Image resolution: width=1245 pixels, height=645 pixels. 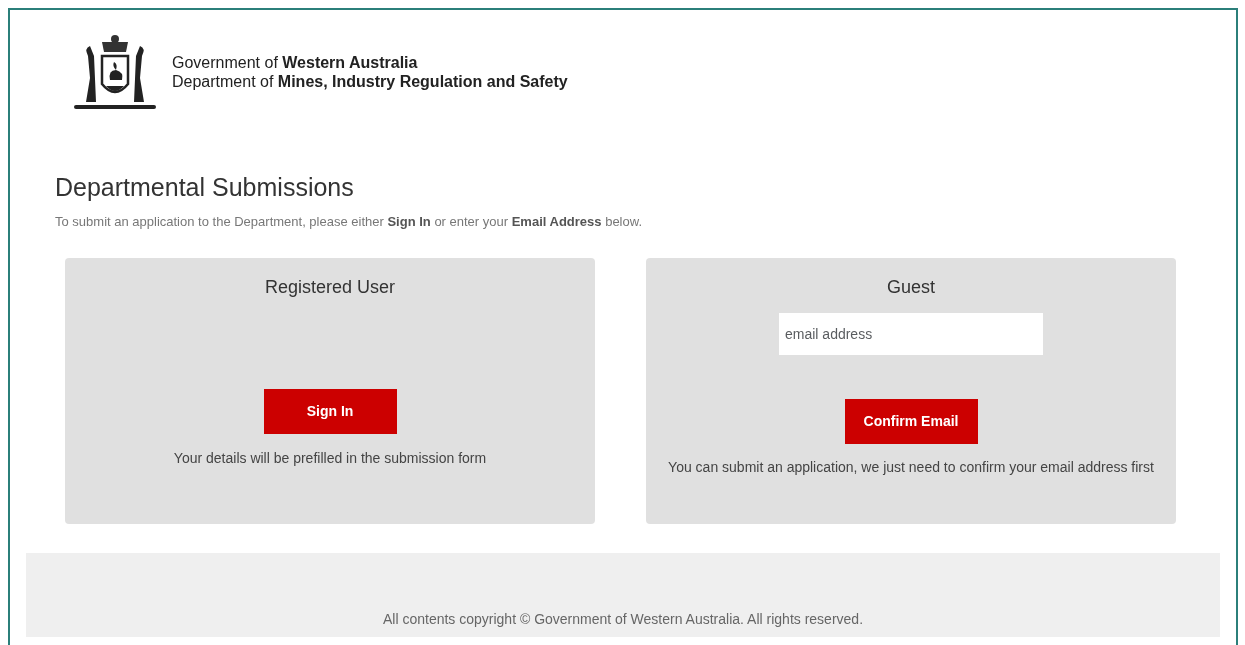 I want to click on panel-title: Guest, so click(x=911, y=287).